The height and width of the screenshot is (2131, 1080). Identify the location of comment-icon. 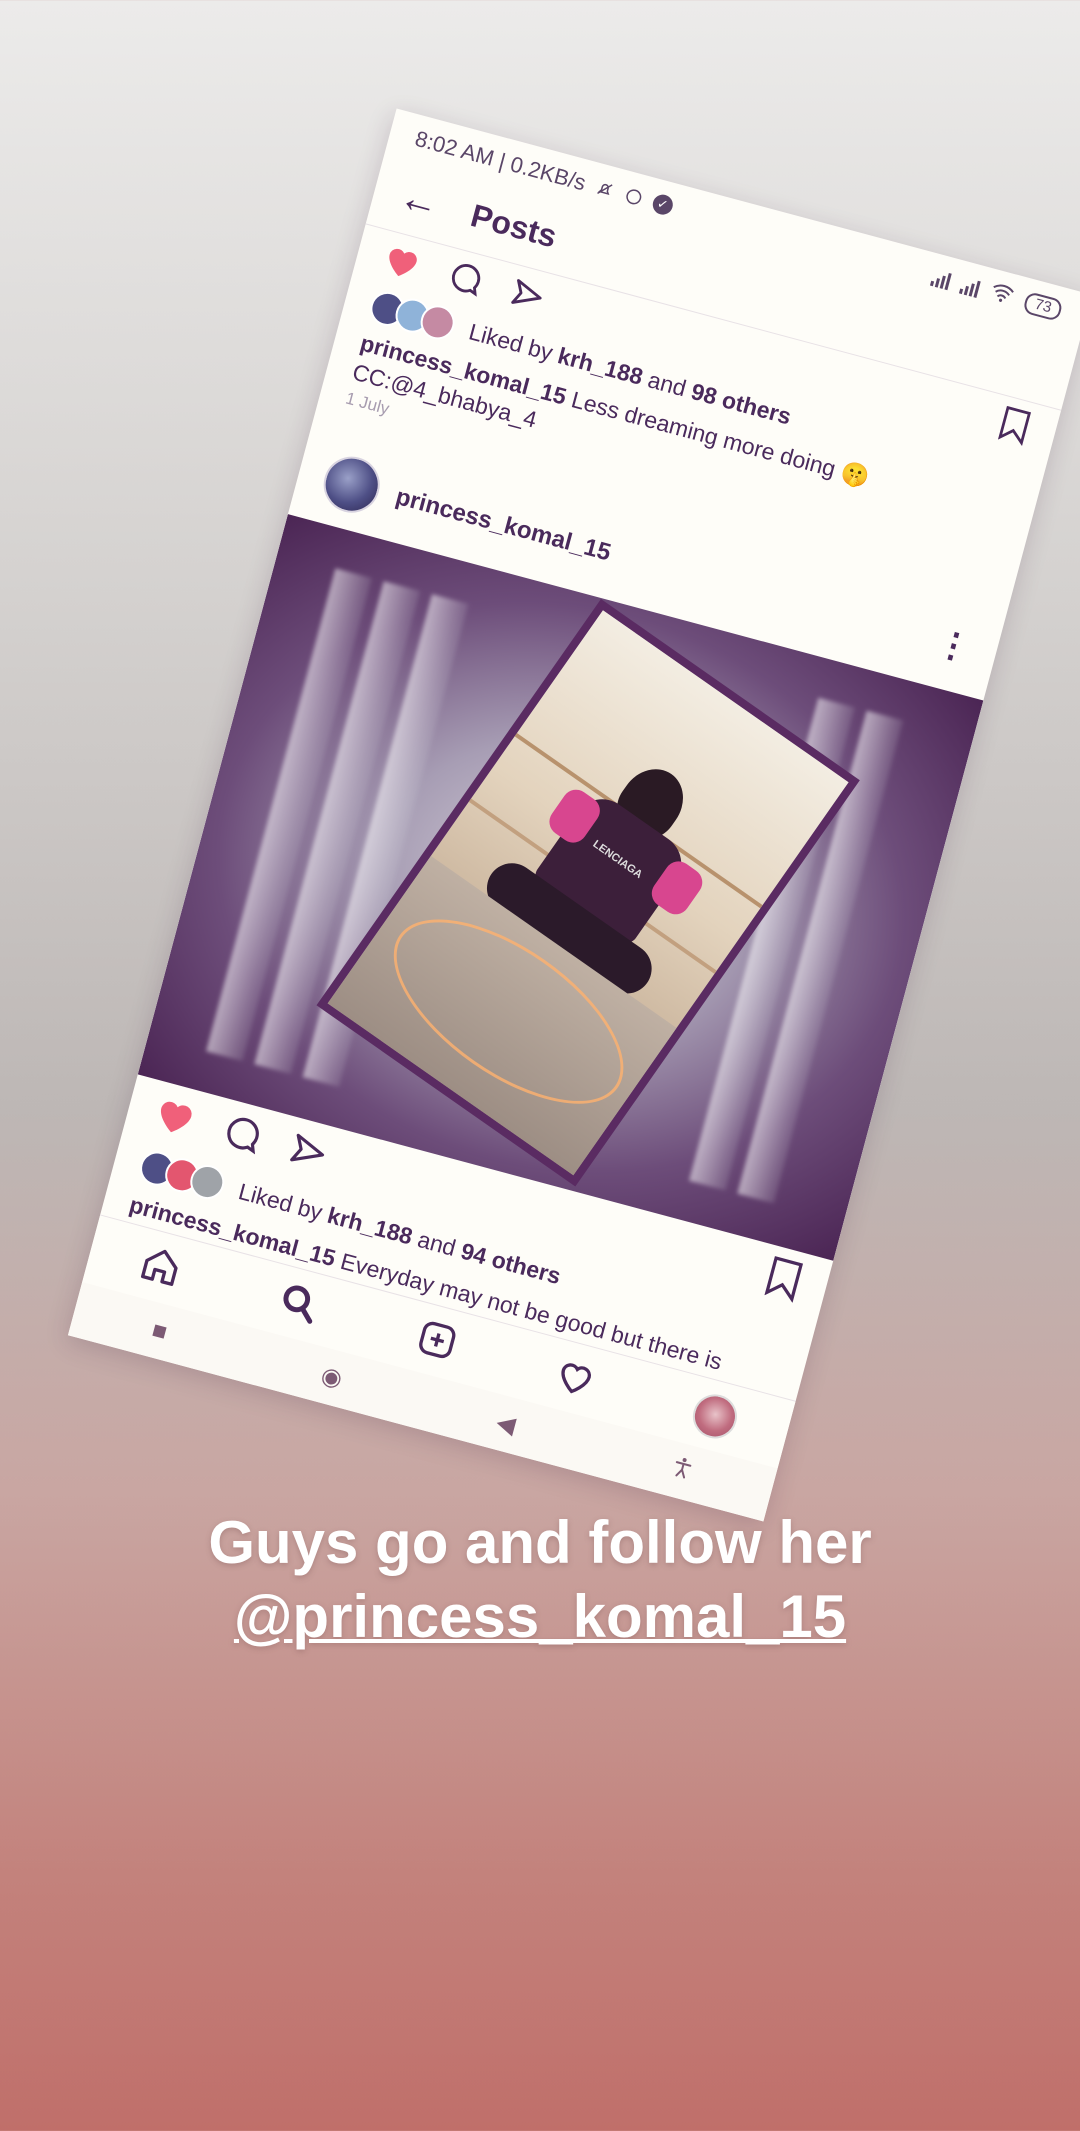
(243, 1135).